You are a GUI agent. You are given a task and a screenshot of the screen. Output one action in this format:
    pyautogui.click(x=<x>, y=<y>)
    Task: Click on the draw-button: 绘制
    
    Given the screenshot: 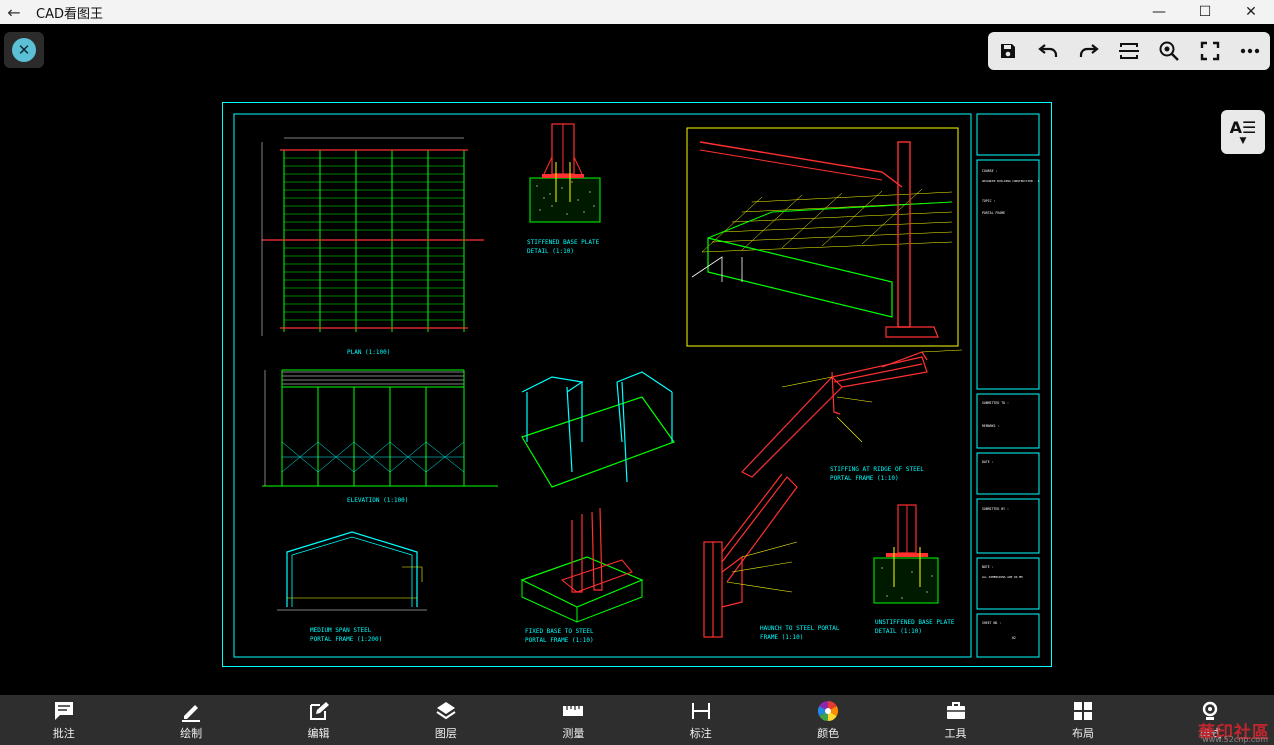 What is the action you would take?
    pyautogui.click(x=190, y=720)
    